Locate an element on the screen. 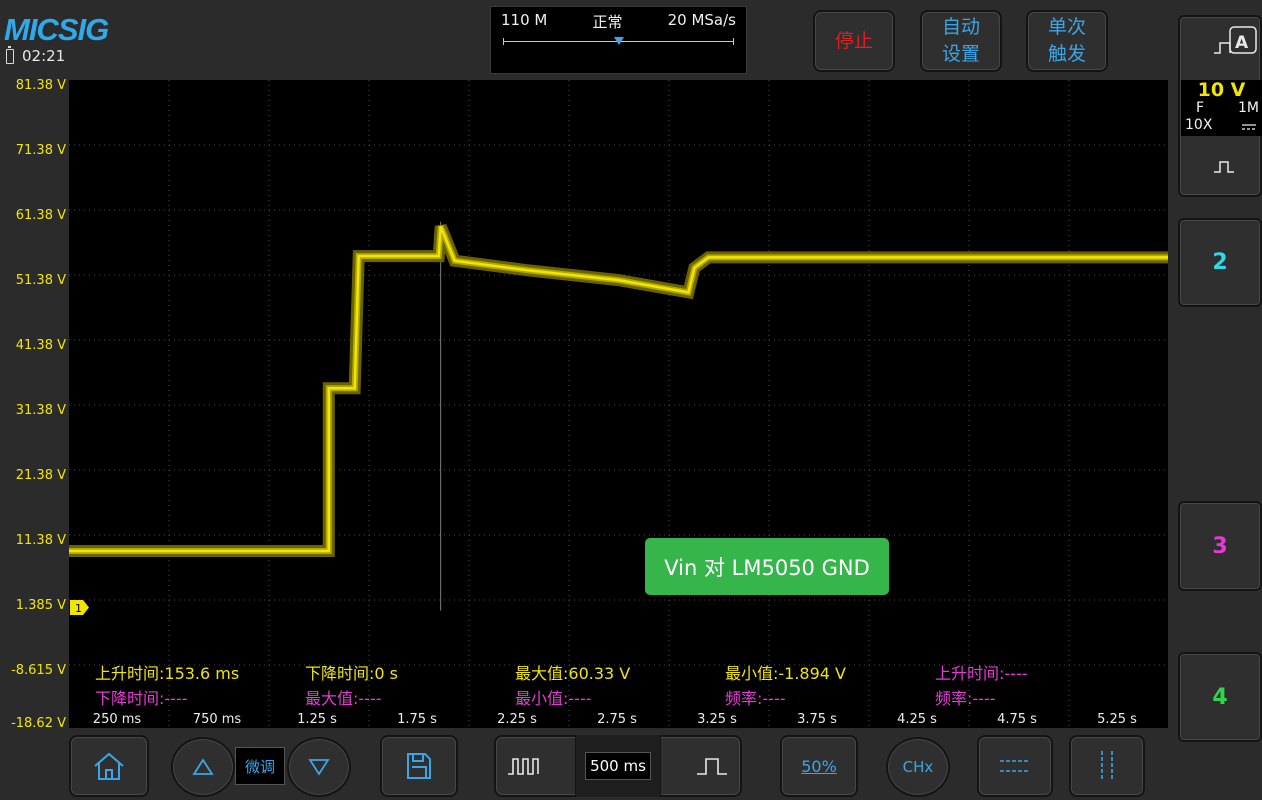 The height and width of the screenshot is (800, 1262). vertical-cursor-button is located at coordinates (1107, 766).